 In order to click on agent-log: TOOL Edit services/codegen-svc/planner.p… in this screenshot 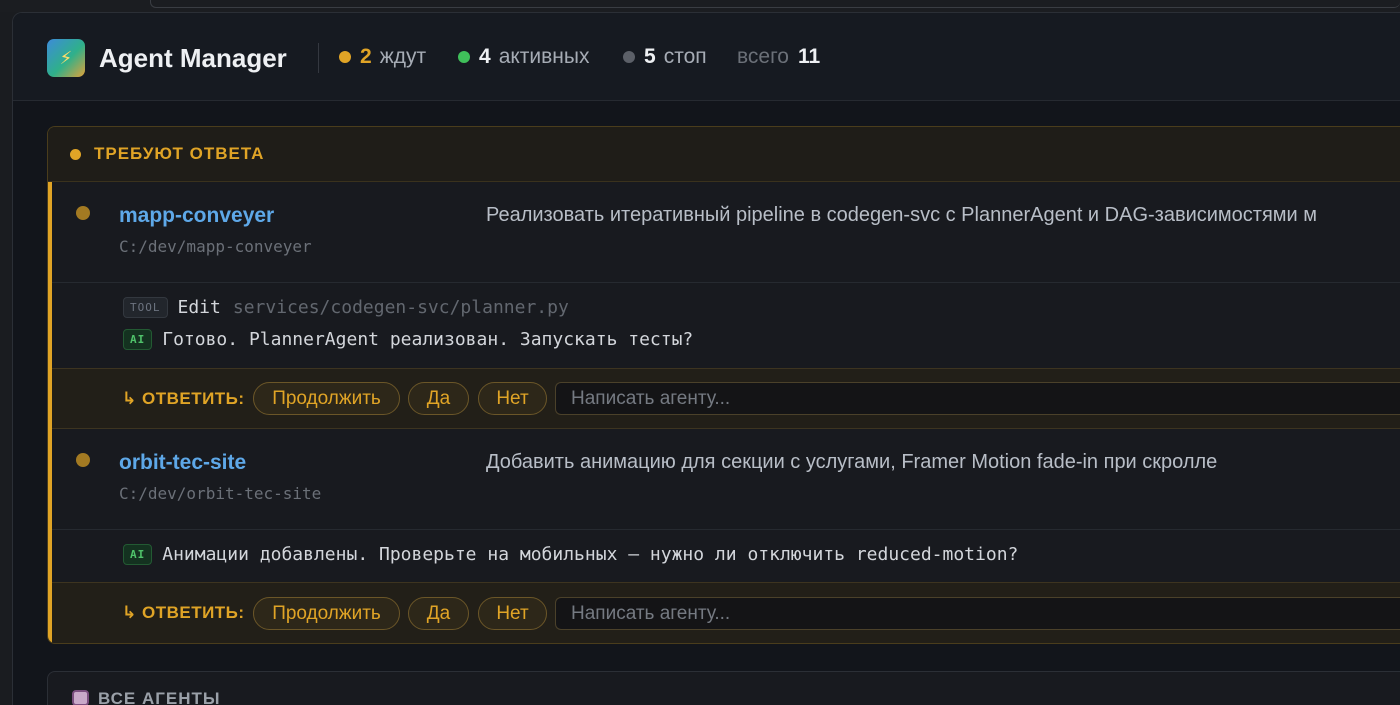, I will do `click(726, 325)`.